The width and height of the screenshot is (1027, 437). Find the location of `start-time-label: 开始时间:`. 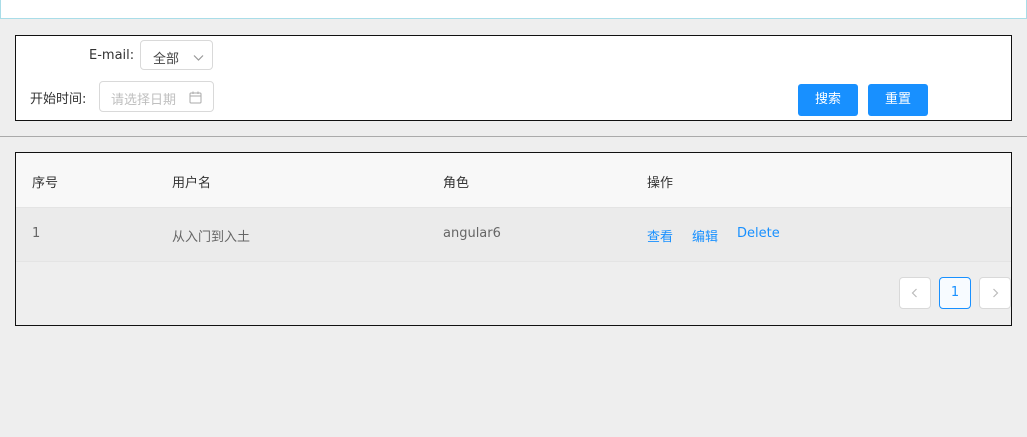

start-time-label: 开始时间: is located at coordinates (58, 99).